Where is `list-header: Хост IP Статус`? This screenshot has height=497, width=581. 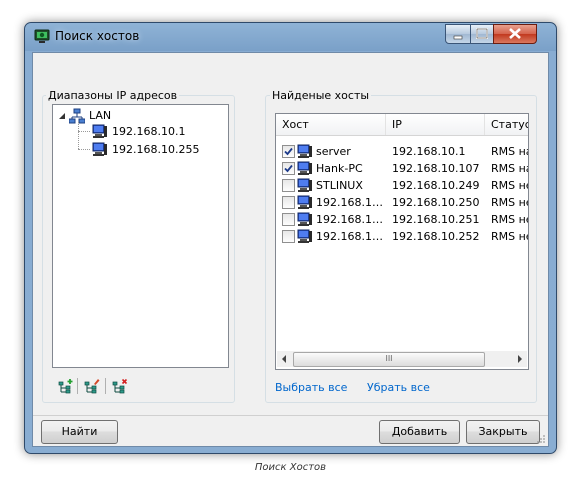
list-header: Хост IP Статус is located at coordinates (402, 125).